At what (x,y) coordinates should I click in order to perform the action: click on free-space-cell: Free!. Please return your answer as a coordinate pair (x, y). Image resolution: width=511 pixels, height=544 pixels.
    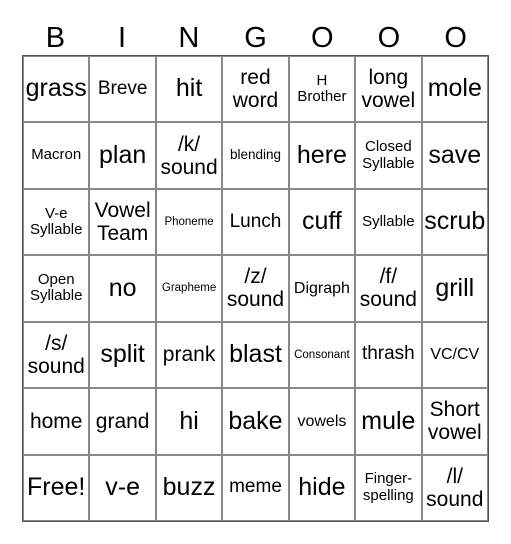
    Looking at the image, I should click on (56, 487).